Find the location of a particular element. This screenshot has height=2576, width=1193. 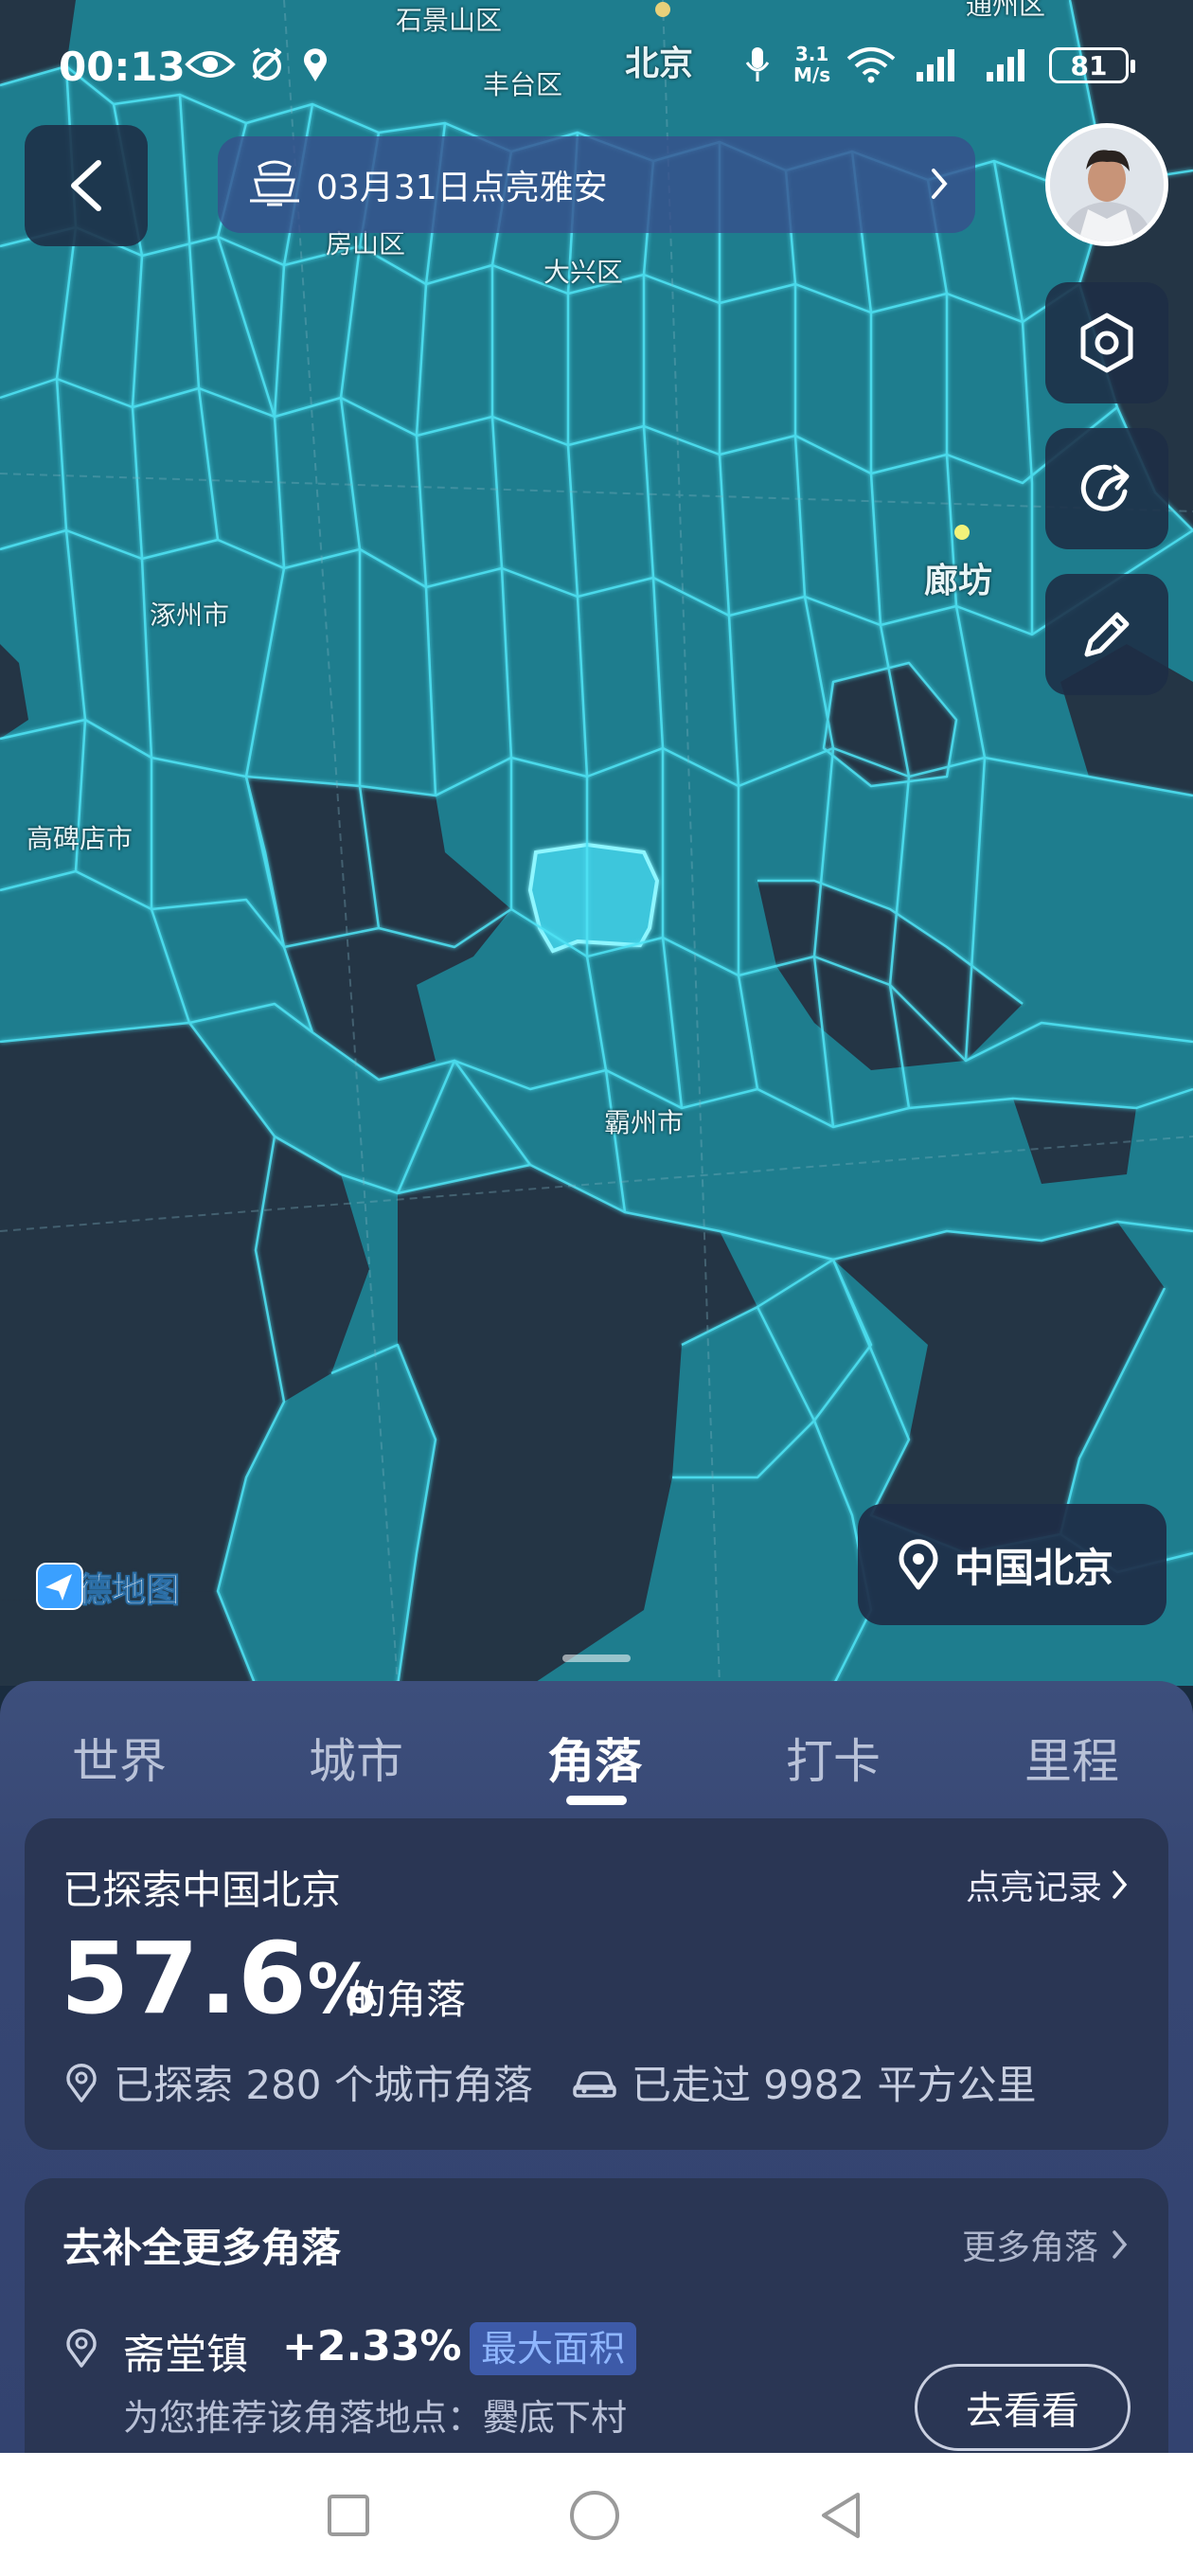

square-icon is located at coordinates (348, 2515).